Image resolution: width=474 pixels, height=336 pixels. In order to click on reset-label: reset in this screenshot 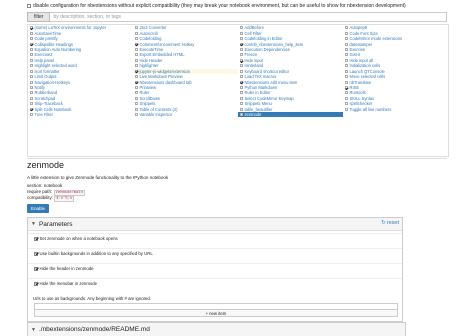, I will do `click(392, 223)`.